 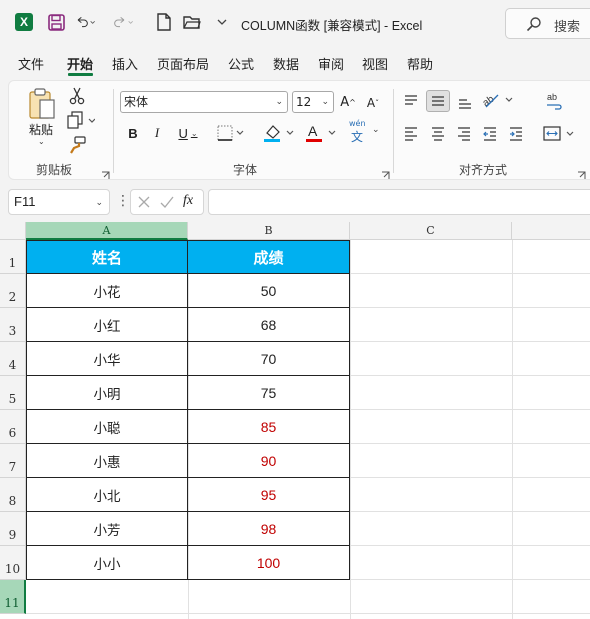 I want to click on font-size-combo: 12 ⌄, so click(x=313, y=102).